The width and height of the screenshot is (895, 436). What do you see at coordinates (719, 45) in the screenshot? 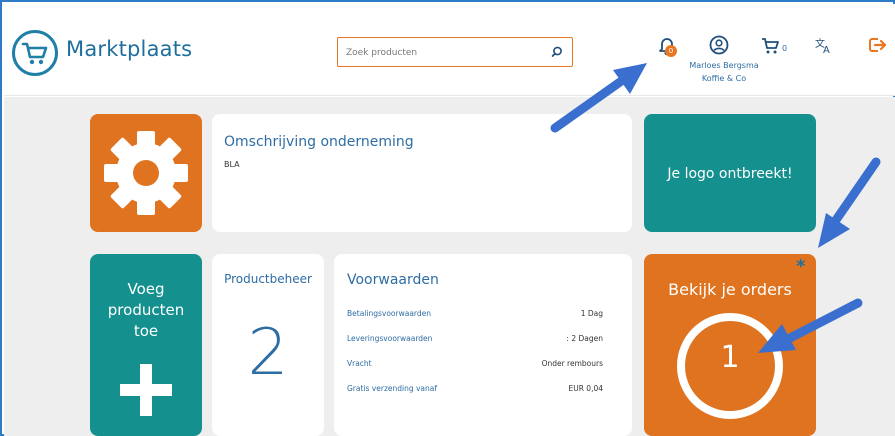
I see `user-icon` at bounding box center [719, 45].